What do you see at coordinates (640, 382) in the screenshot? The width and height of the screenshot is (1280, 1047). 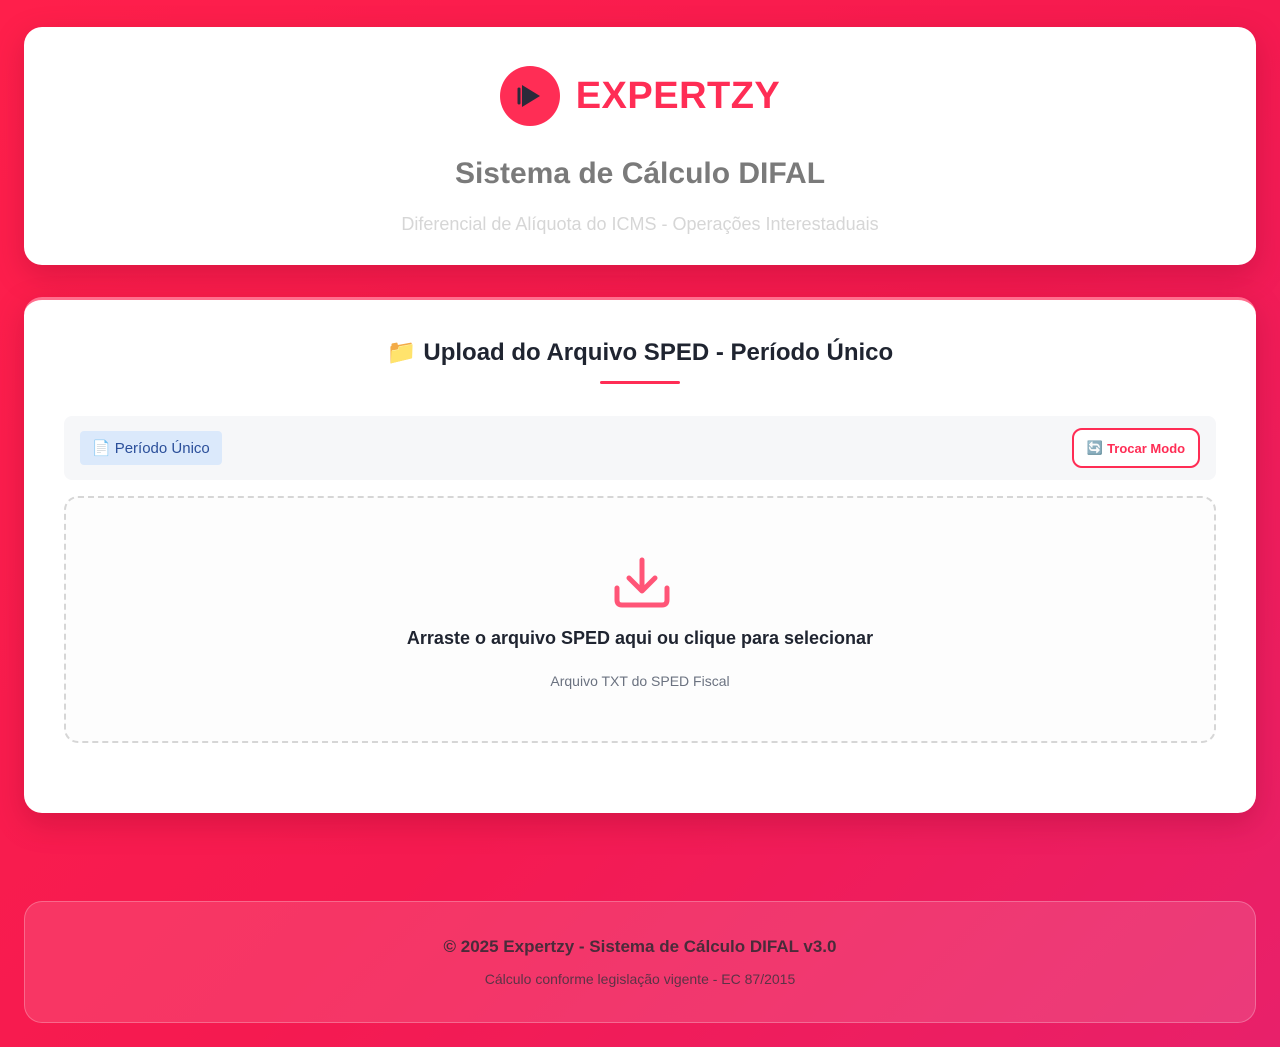 I see `title-underline` at bounding box center [640, 382].